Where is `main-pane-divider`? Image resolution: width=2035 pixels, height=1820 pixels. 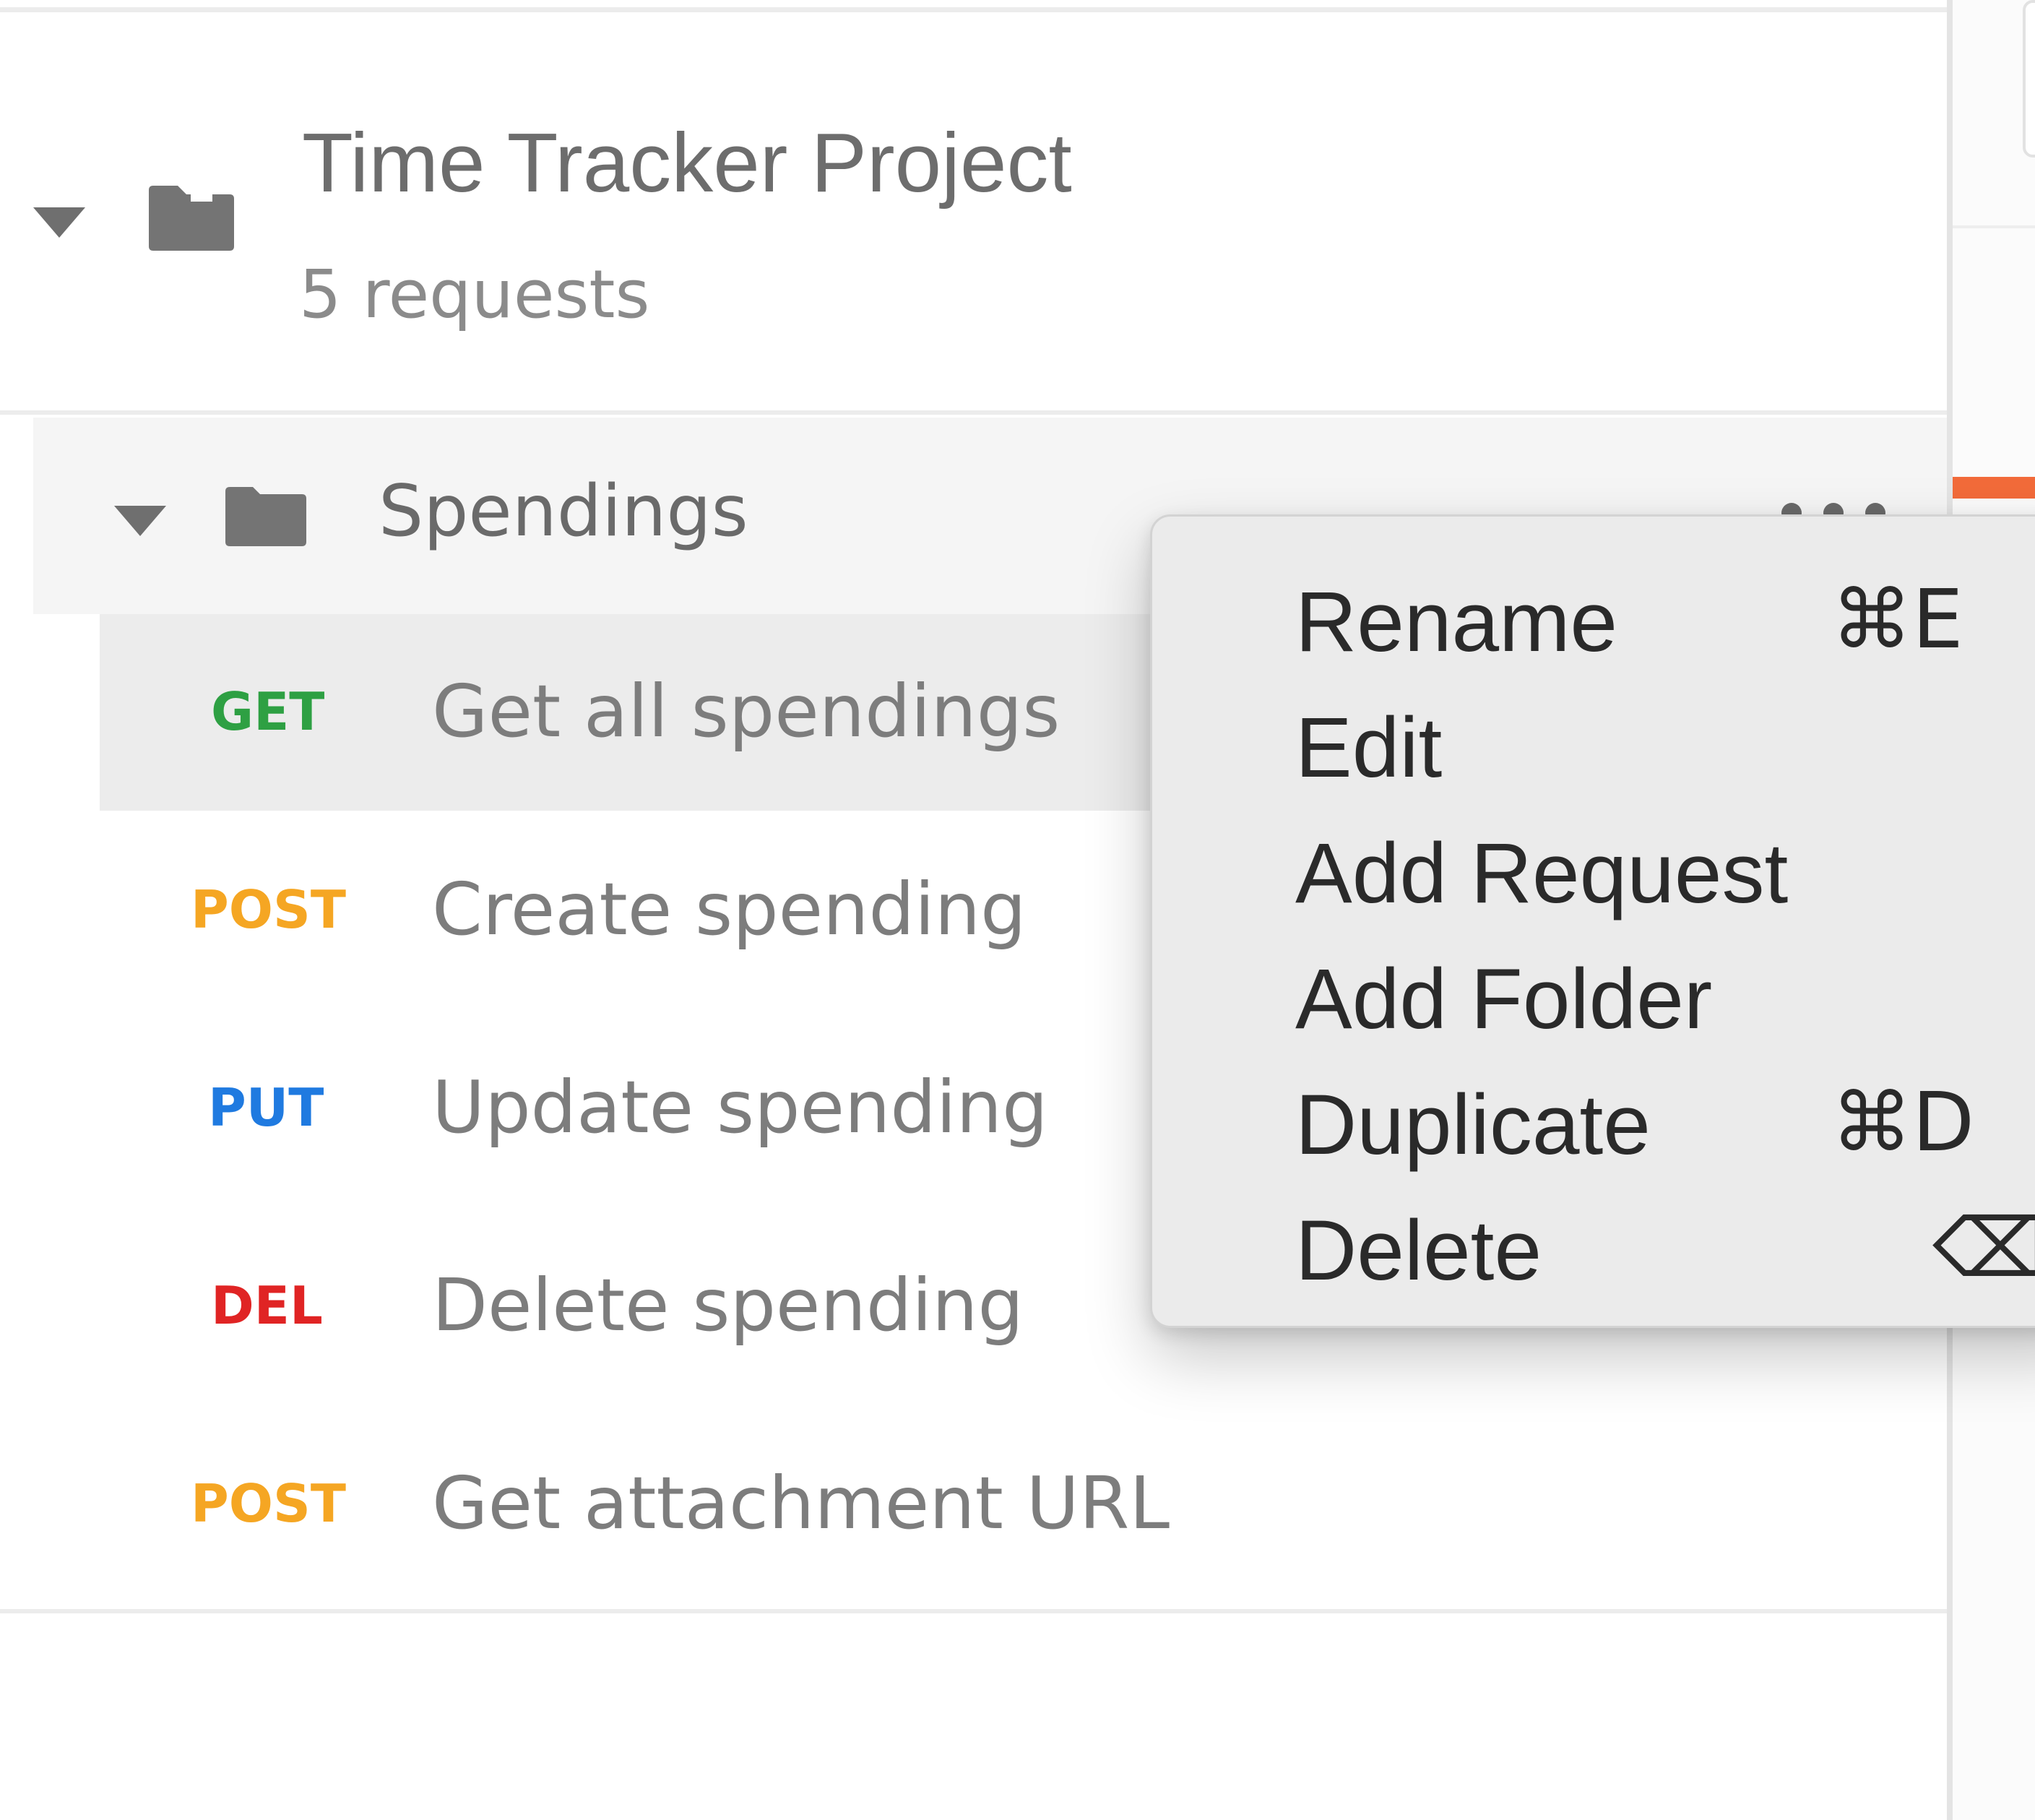 main-pane-divider is located at coordinates (1994, 227).